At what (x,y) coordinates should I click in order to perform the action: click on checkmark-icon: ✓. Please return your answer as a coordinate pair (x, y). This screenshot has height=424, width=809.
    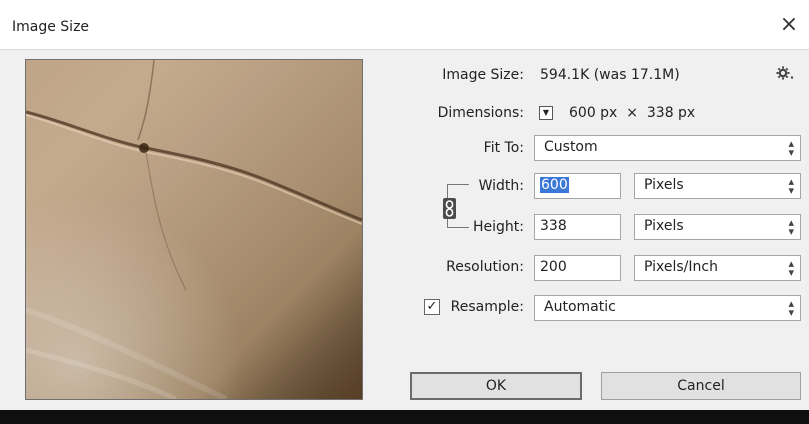
    Looking at the image, I should click on (432, 306).